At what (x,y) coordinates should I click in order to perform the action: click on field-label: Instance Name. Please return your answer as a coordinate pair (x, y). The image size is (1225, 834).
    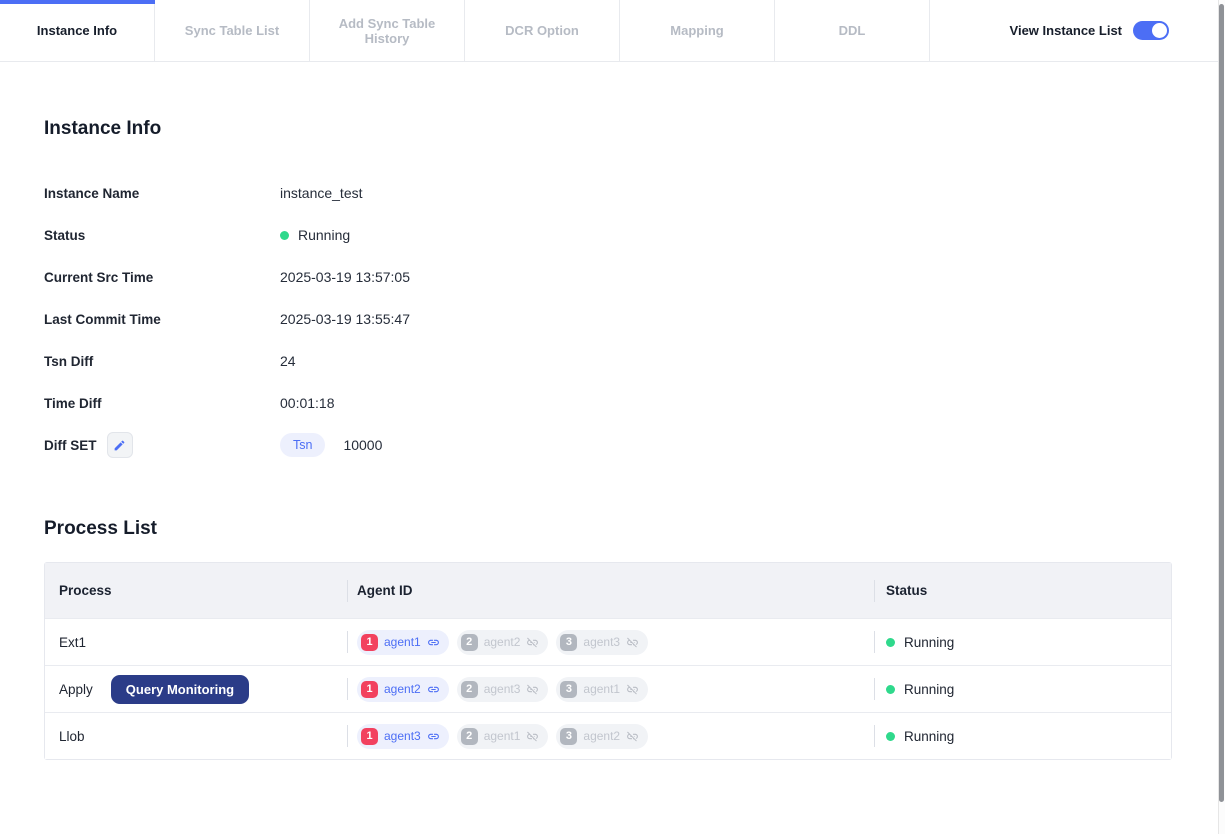
    Looking at the image, I should click on (92, 193).